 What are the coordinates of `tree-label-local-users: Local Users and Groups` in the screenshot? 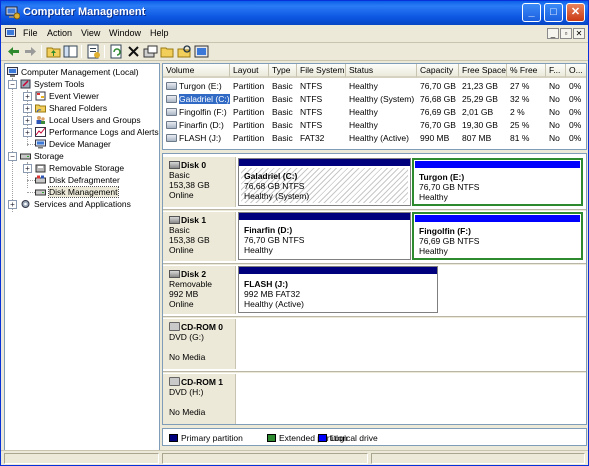 It's located at (95, 120).